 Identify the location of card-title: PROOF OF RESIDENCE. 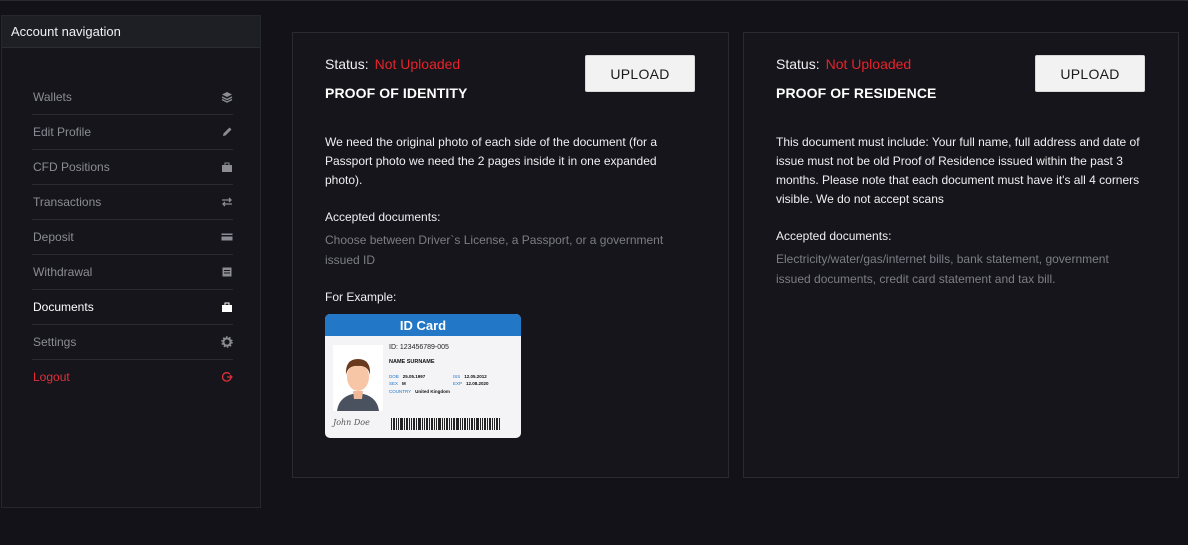
(856, 93).